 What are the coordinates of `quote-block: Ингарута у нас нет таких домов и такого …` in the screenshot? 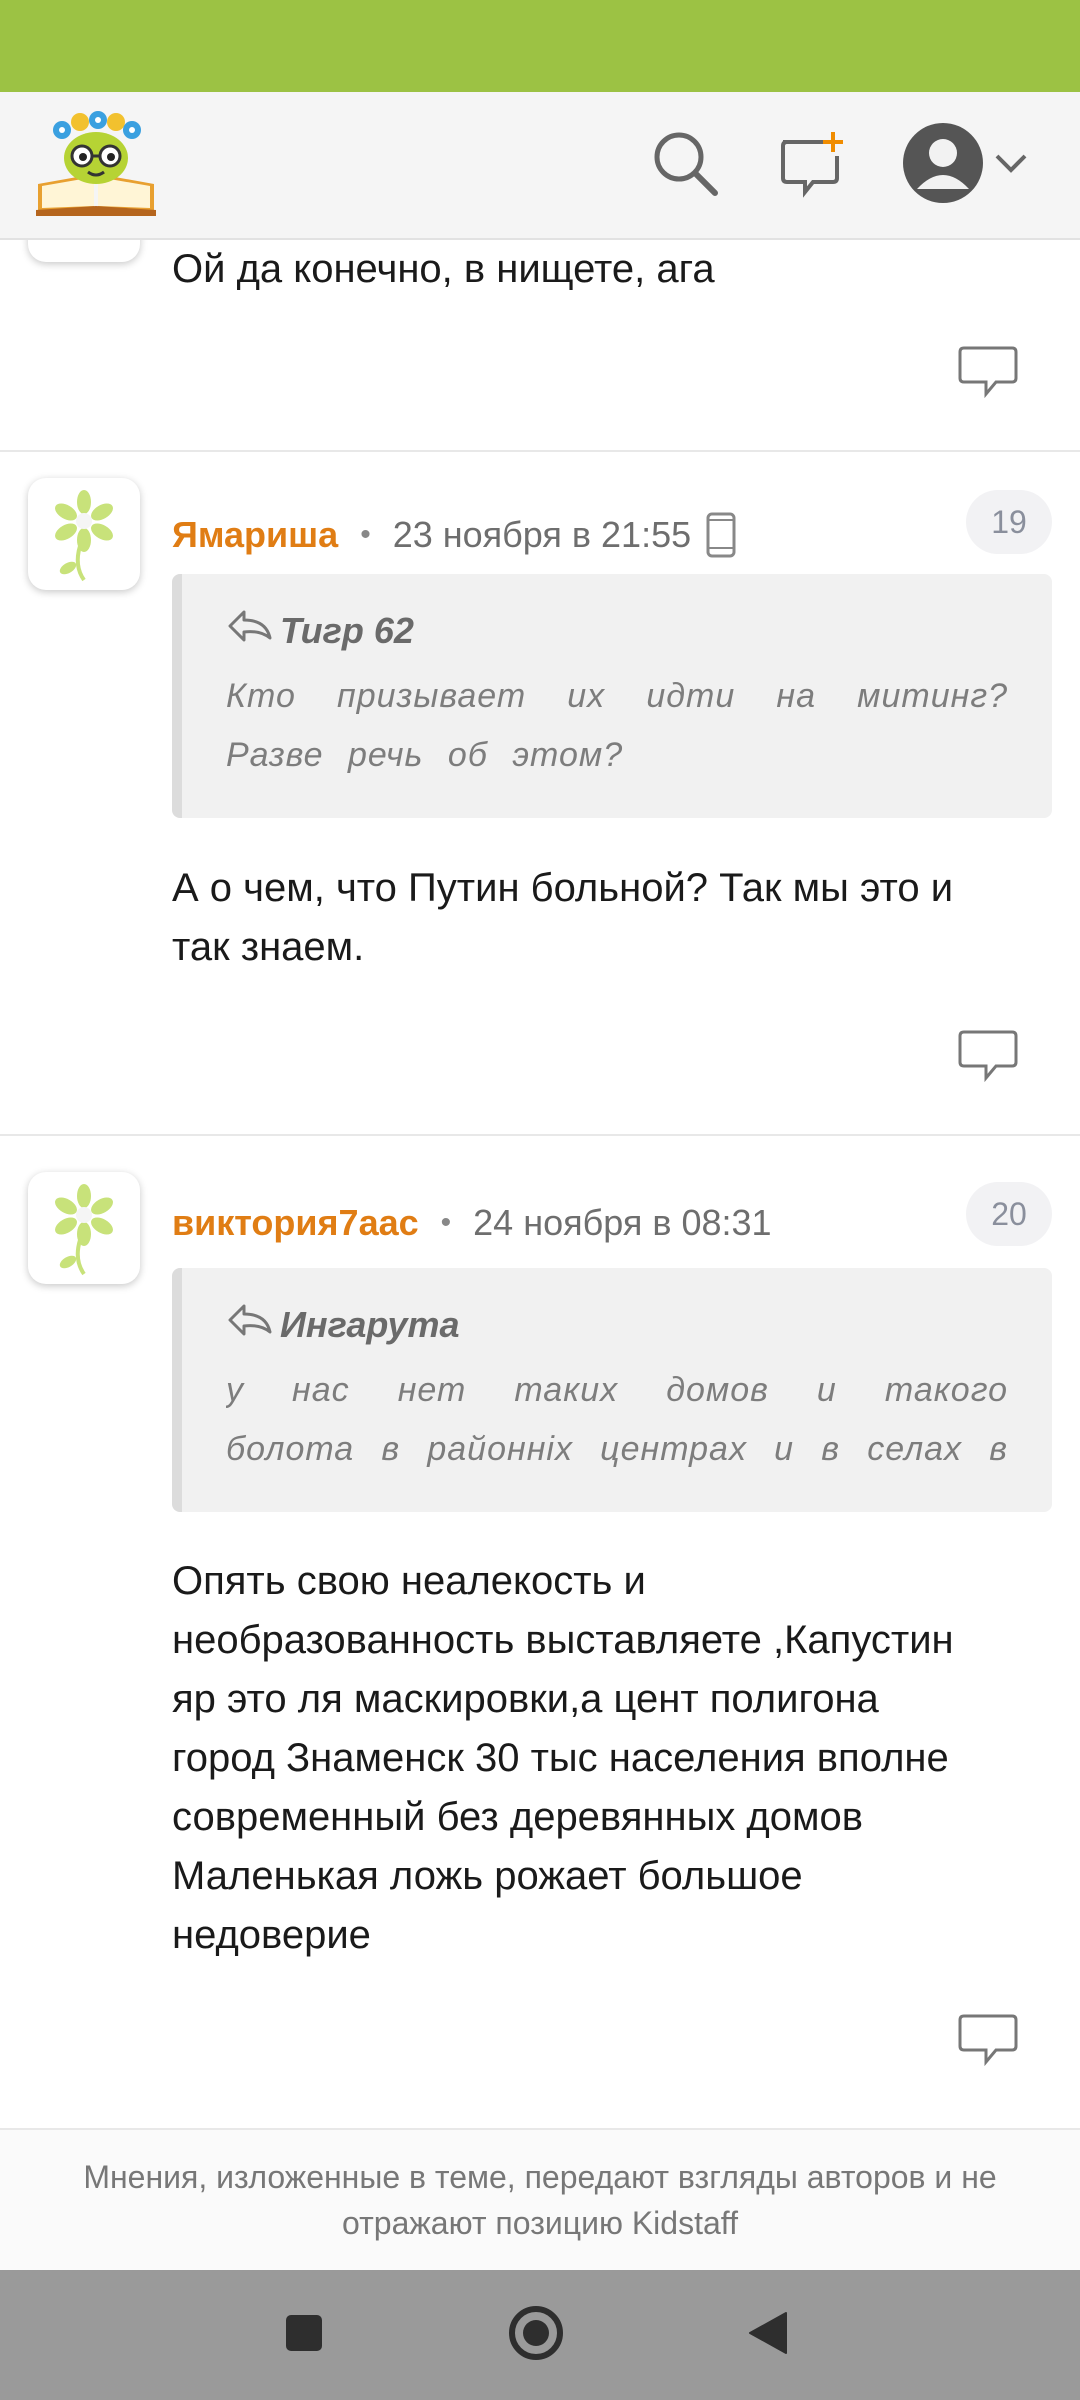 It's located at (612, 1390).